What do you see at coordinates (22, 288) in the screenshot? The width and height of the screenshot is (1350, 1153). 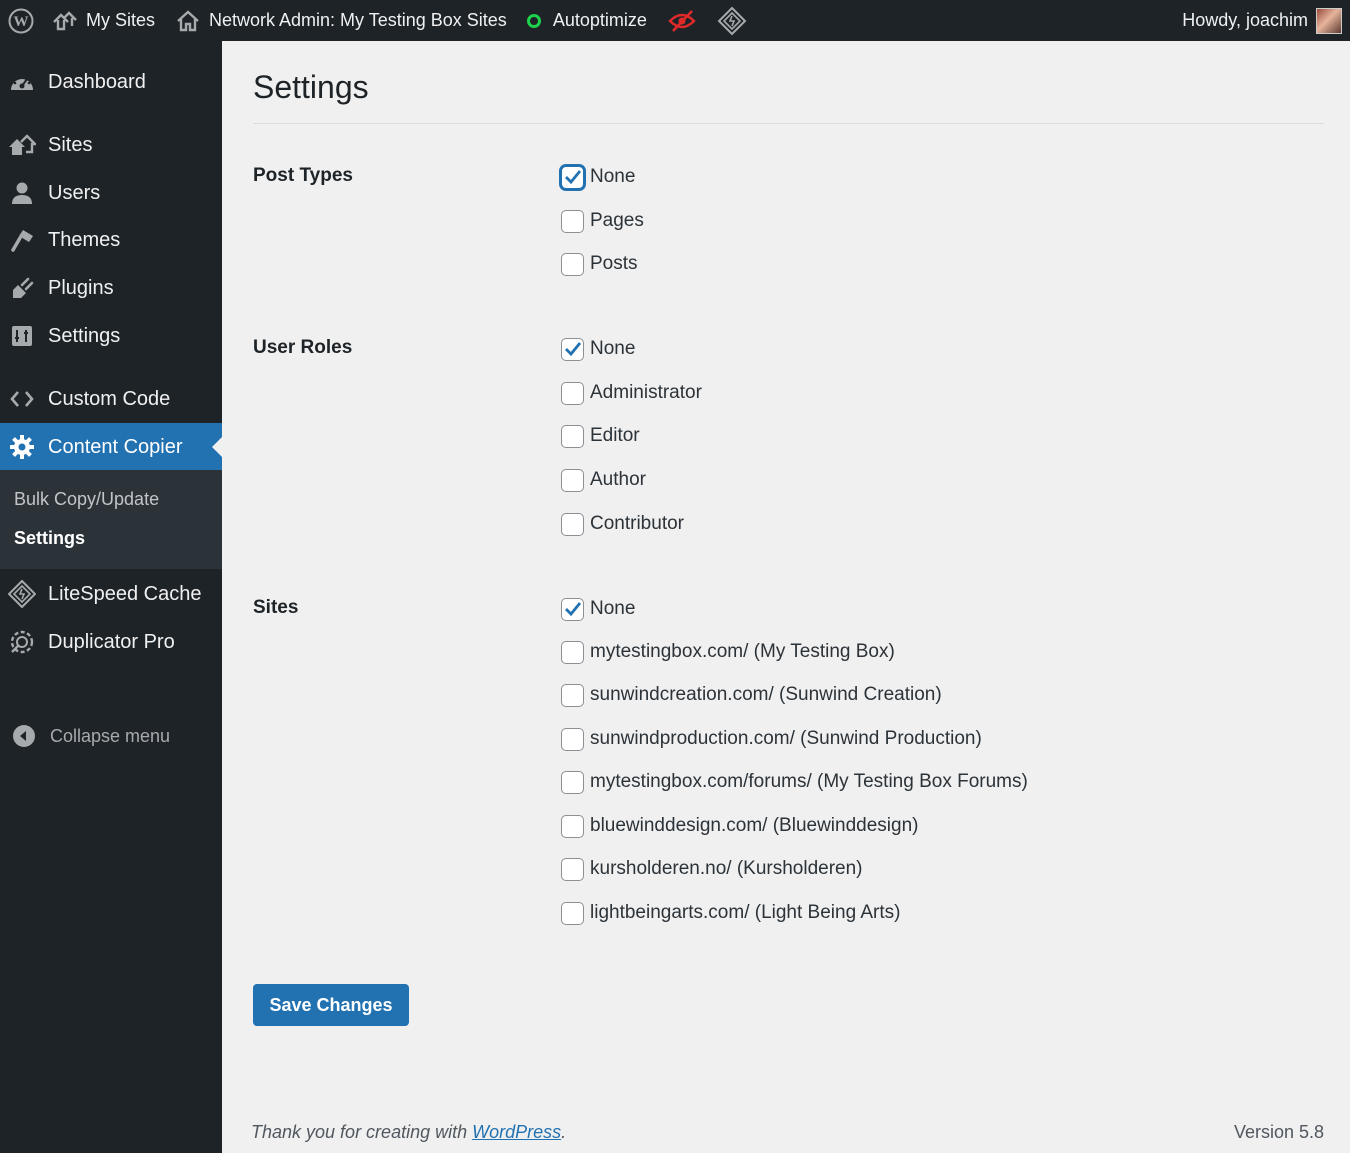 I see `plugins-icon` at bounding box center [22, 288].